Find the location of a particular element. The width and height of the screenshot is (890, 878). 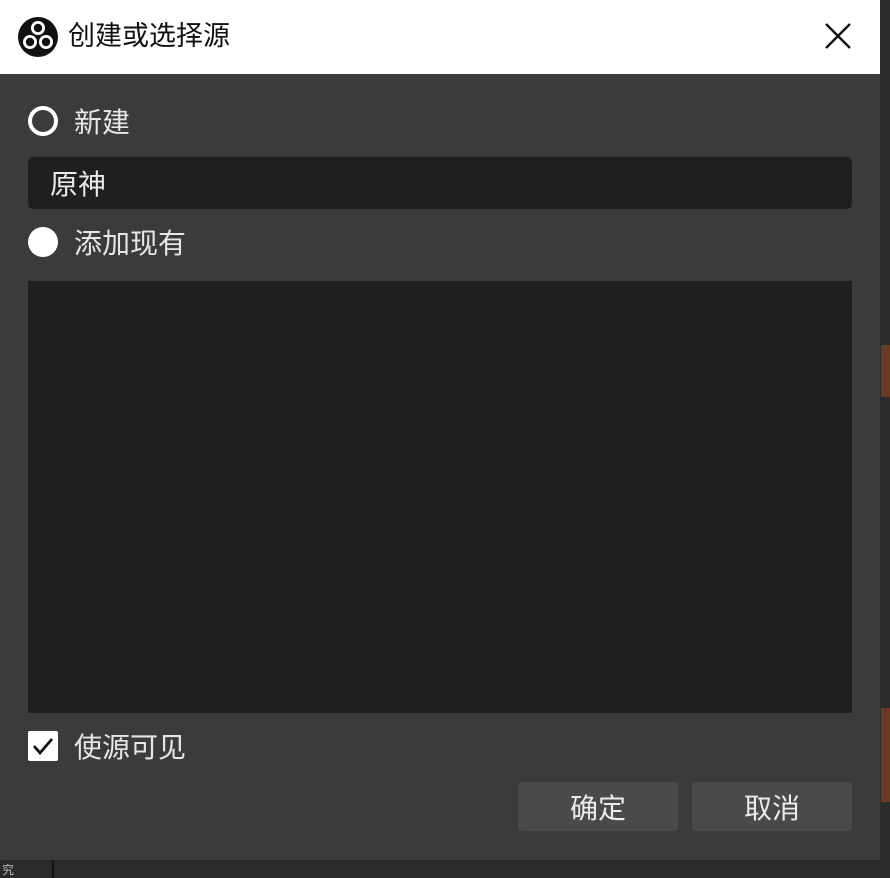

background-divider is located at coordinates (53, 869).